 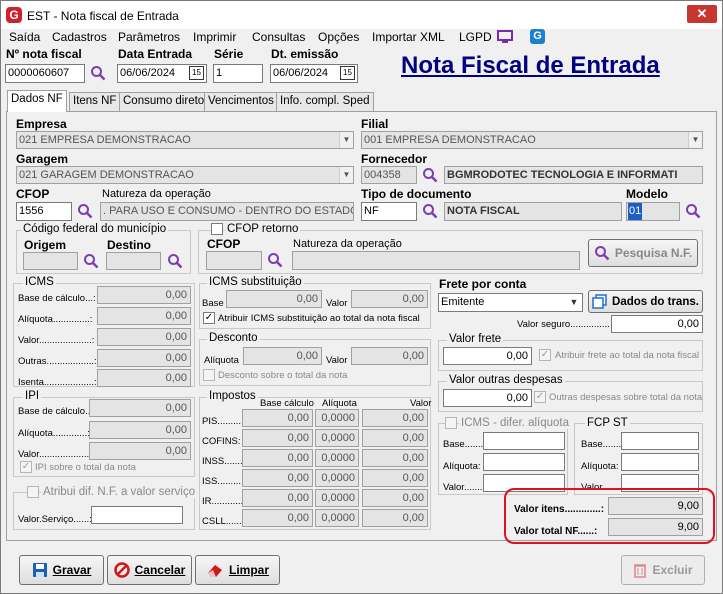 What do you see at coordinates (185, 140) in the screenshot?
I see `empresa-select: 021 EMPRESA DEMONSTRACAO` at bounding box center [185, 140].